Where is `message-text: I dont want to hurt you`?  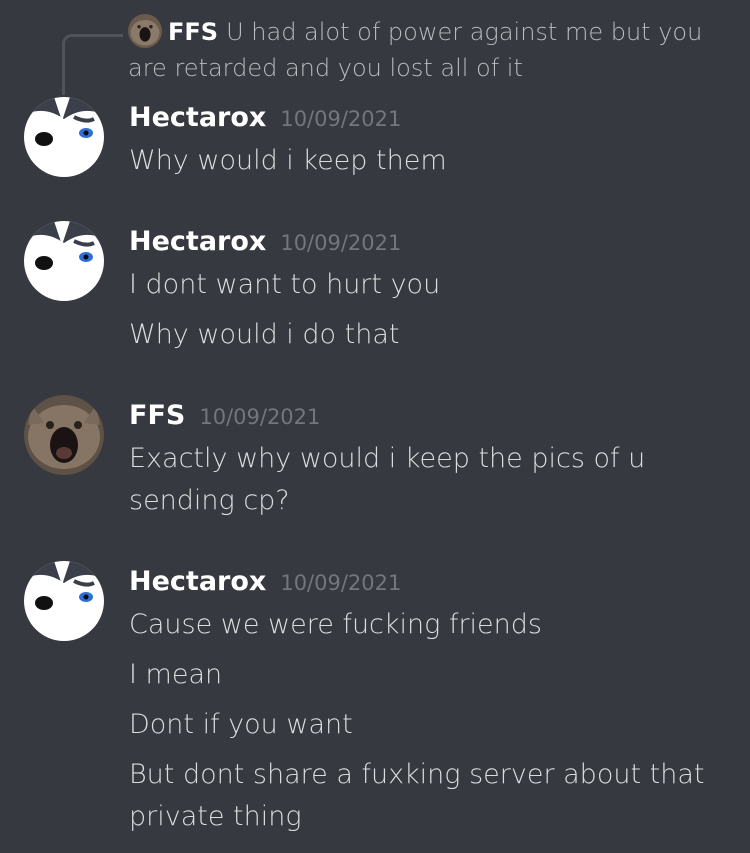
message-text: I dont want to hurt you is located at coordinates (285, 284).